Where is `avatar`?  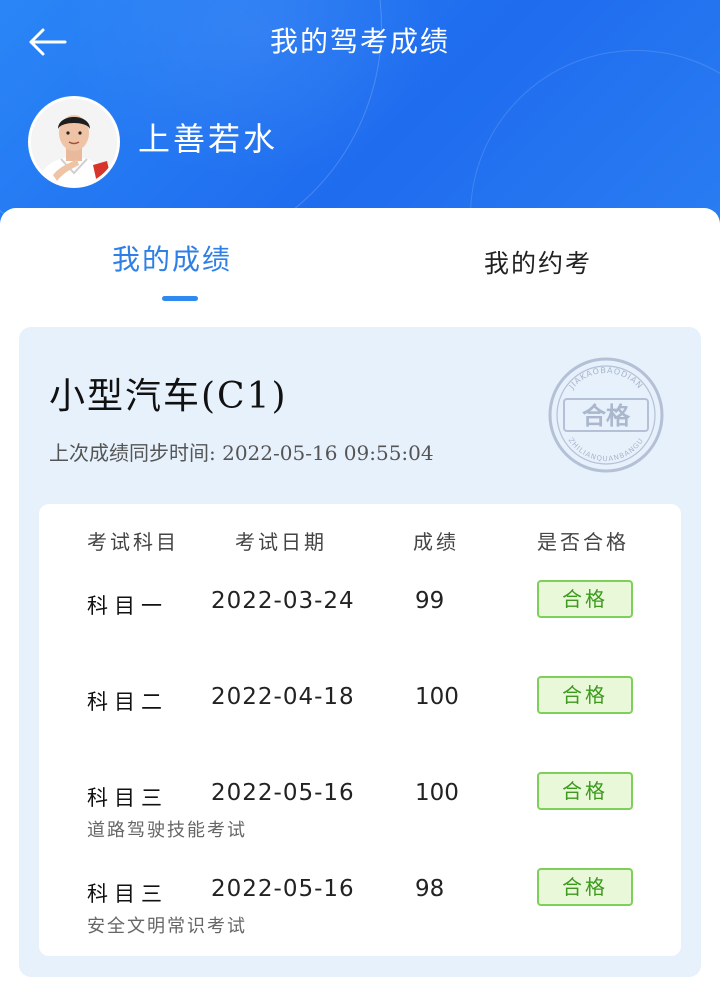
avatar is located at coordinates (74, 142).